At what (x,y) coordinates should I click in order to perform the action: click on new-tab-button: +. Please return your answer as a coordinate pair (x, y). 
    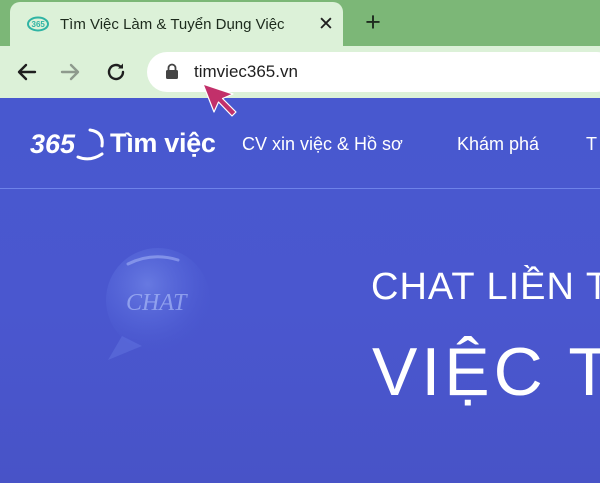
    Looking at the image, I should click on (373, 22).